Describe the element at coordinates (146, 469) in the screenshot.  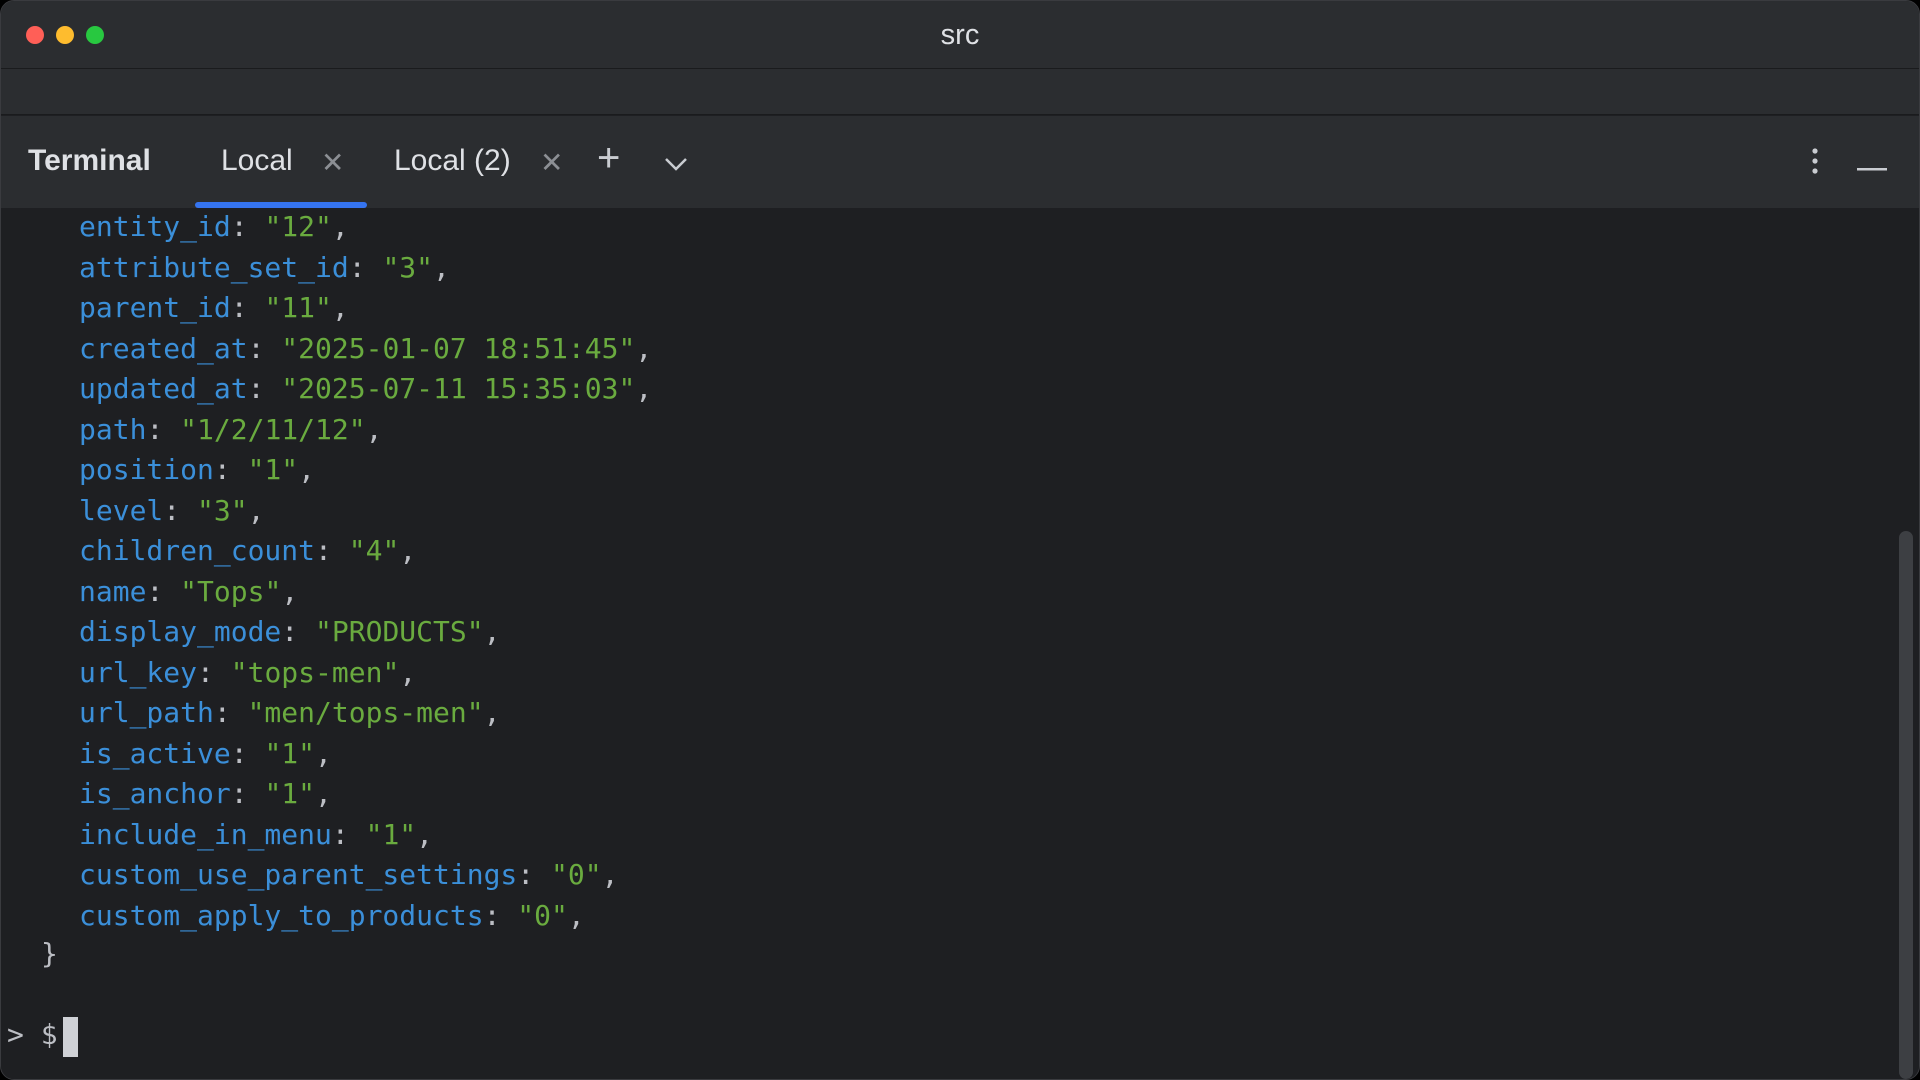
I see `json-key: position` at that location.